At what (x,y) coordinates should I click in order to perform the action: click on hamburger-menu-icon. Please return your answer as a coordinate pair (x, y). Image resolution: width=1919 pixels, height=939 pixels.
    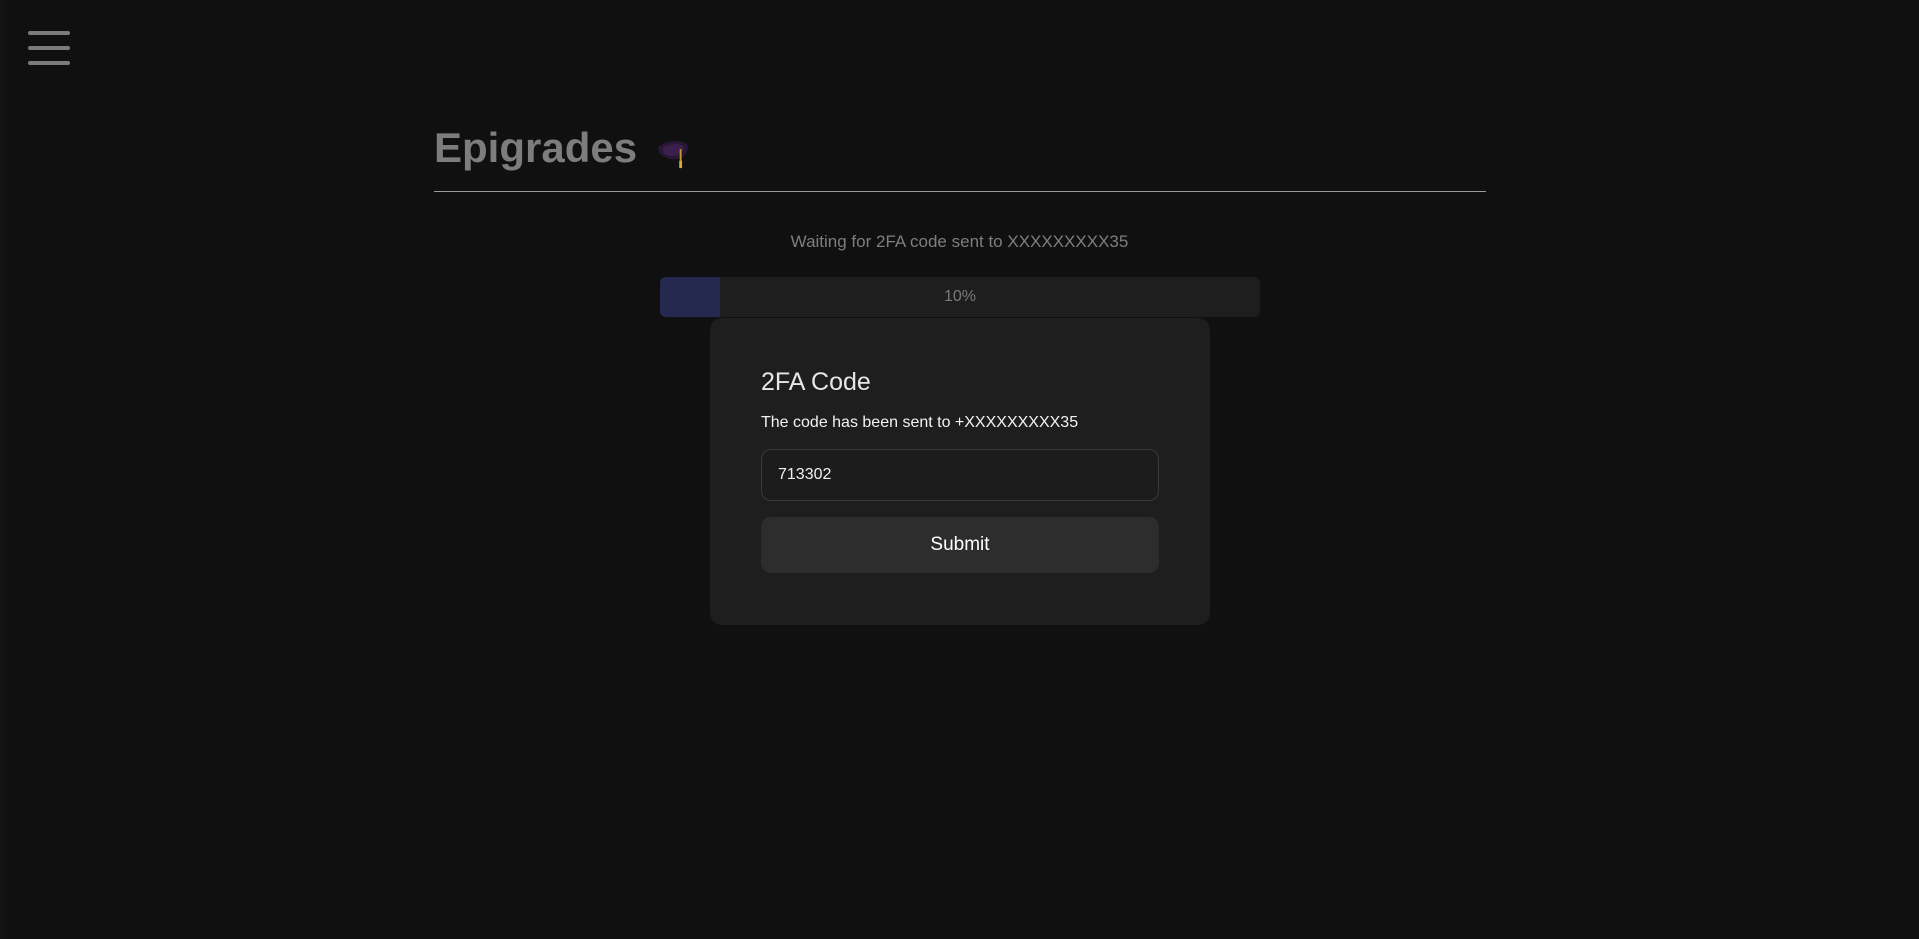
    Looking at the image, I should click on (49, 48).